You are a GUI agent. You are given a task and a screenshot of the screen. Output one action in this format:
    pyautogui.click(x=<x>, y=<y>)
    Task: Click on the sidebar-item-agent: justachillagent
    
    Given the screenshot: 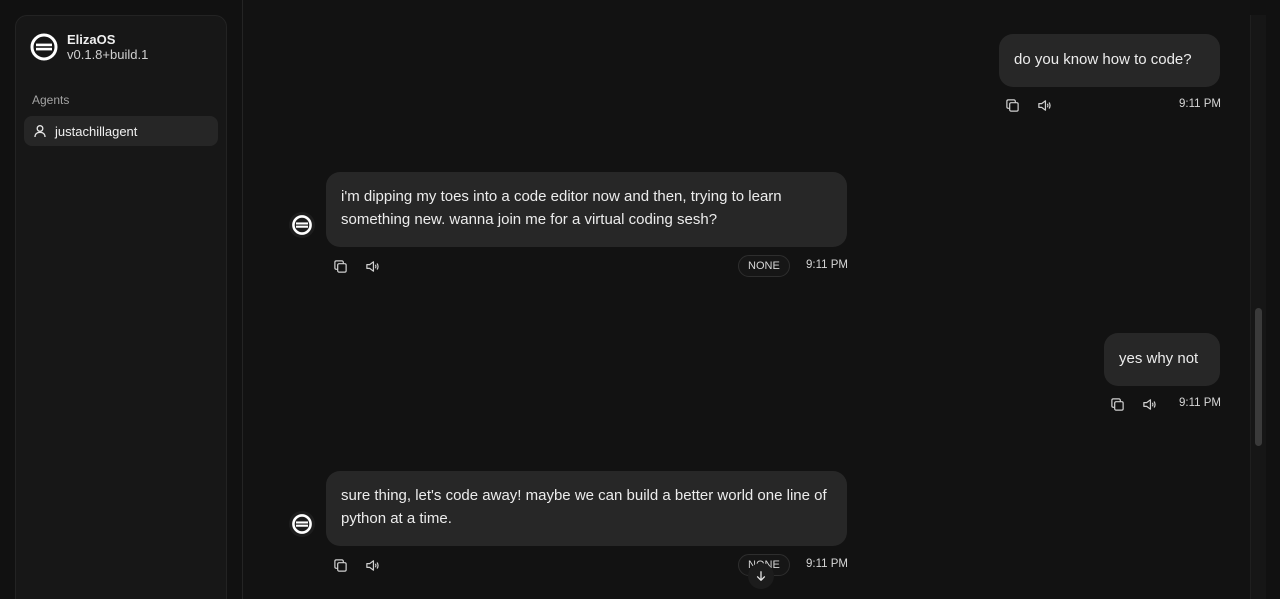 What is the action you would take?
    pyautogui.click(x=121, y=131)
    